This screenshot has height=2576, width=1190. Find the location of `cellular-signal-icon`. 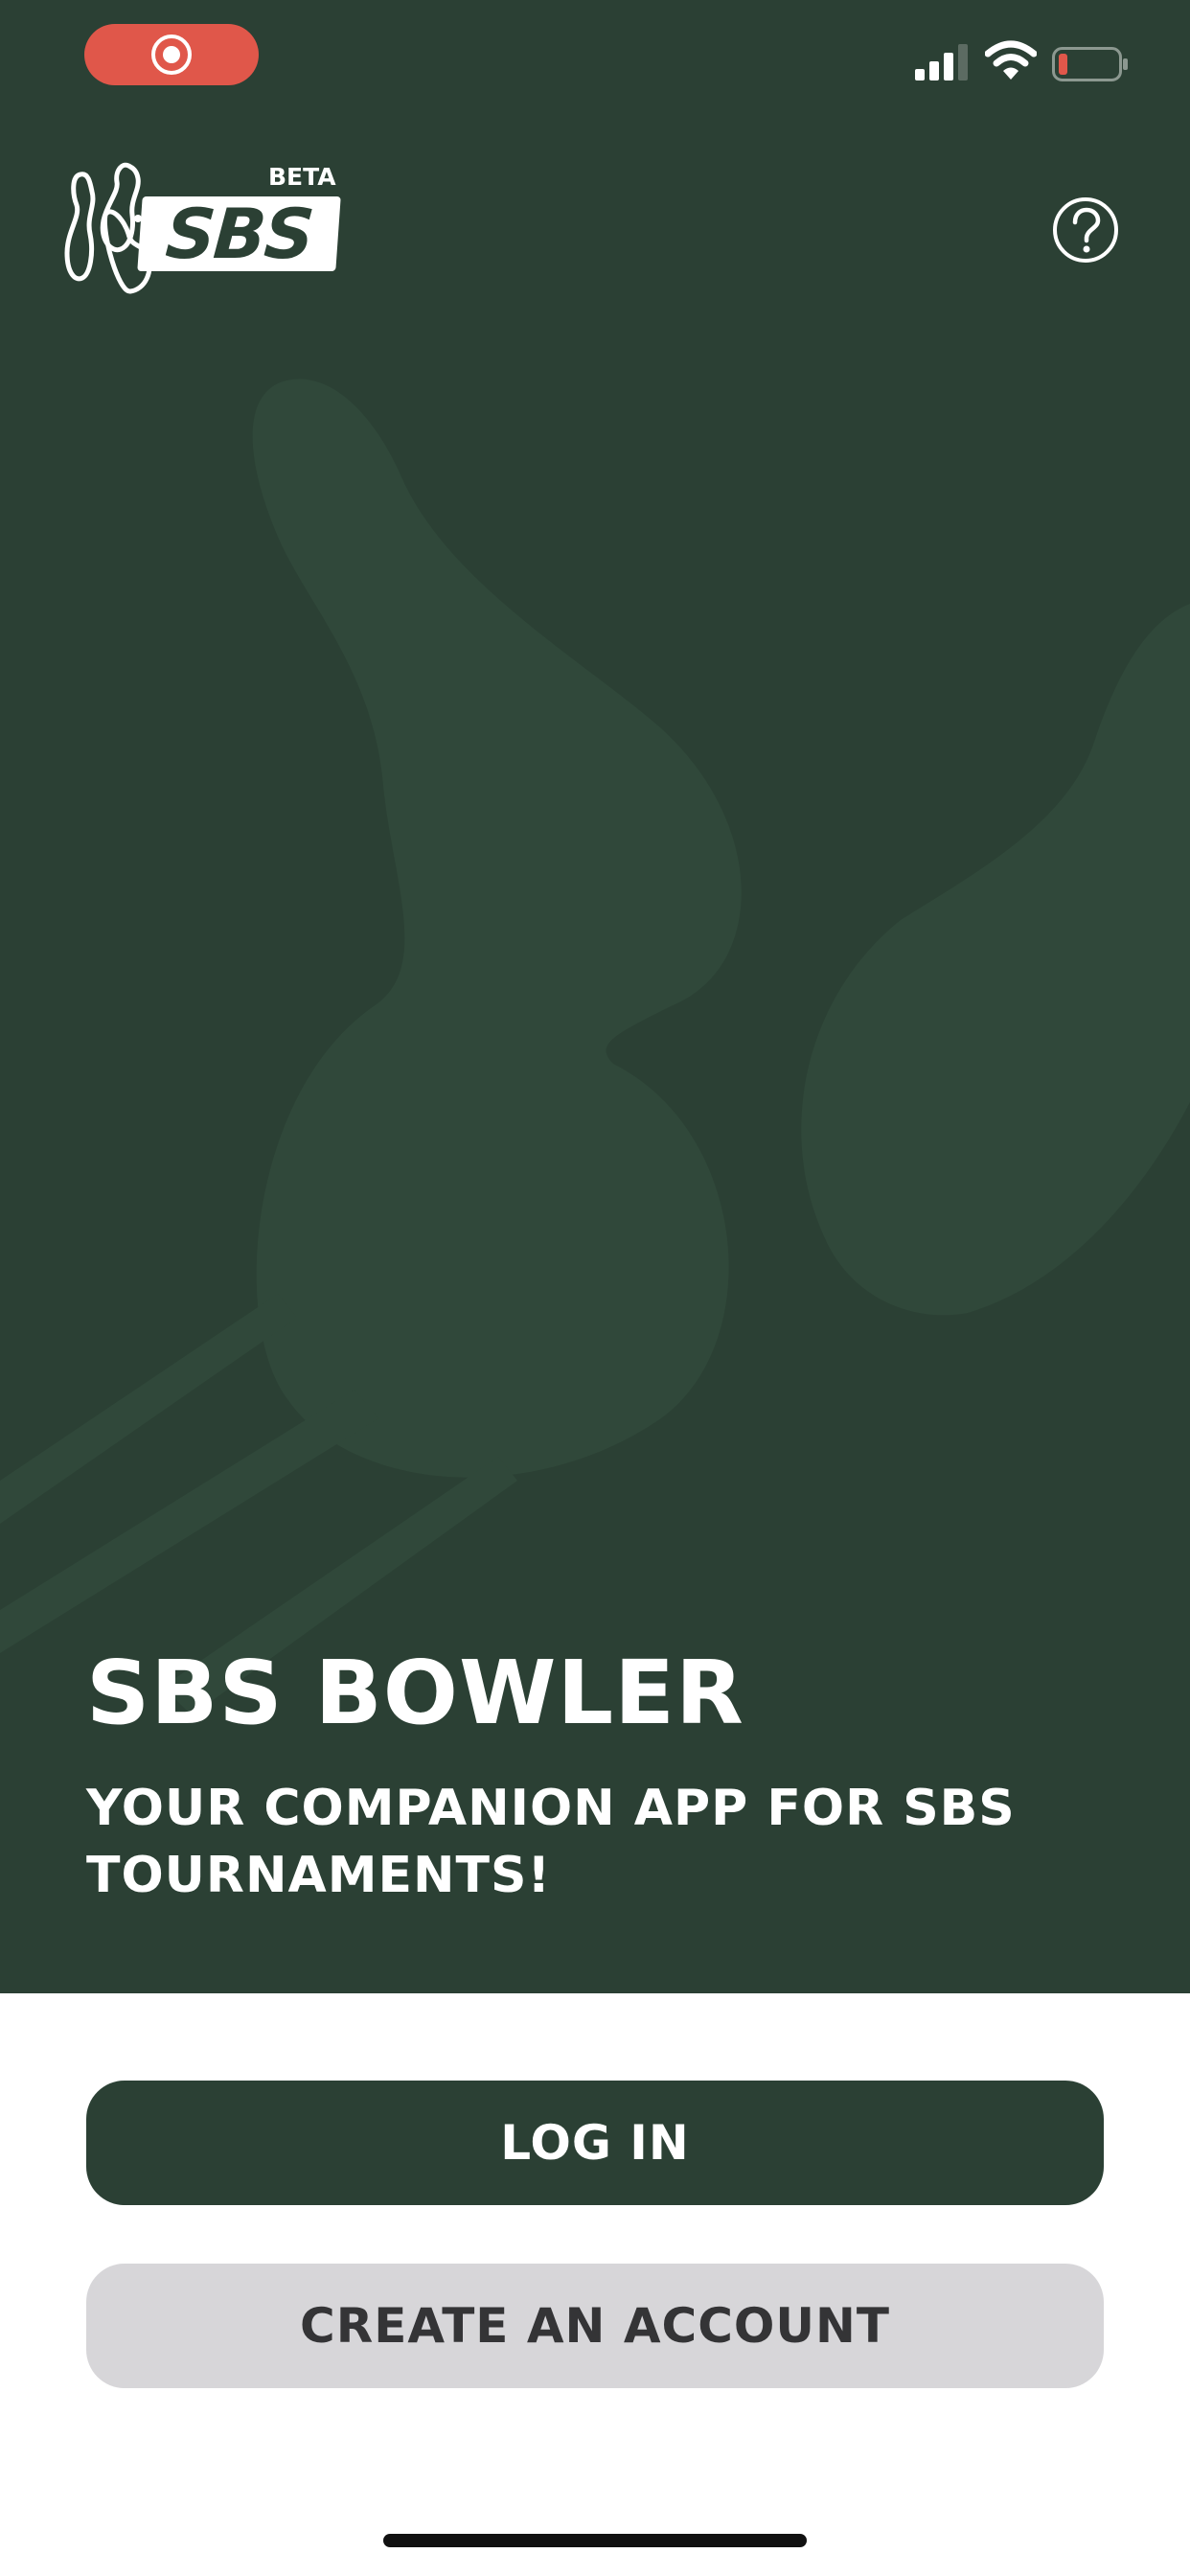

cellular-signal-icon is located at coordinates (942, 62).